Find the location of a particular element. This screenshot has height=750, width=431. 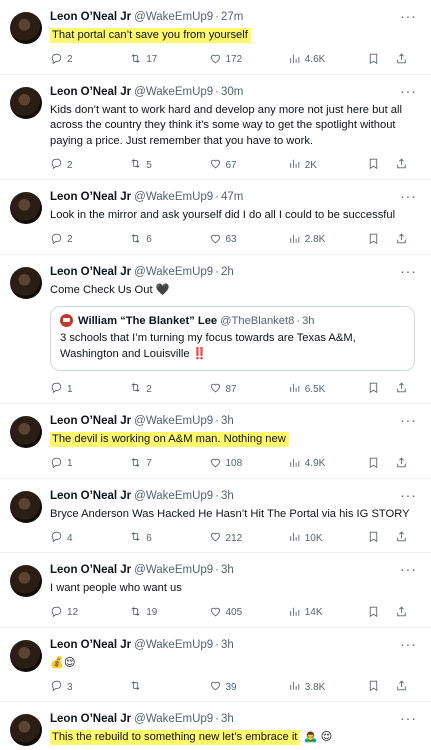

like-button: 63 is located at coordinates (235, 240).